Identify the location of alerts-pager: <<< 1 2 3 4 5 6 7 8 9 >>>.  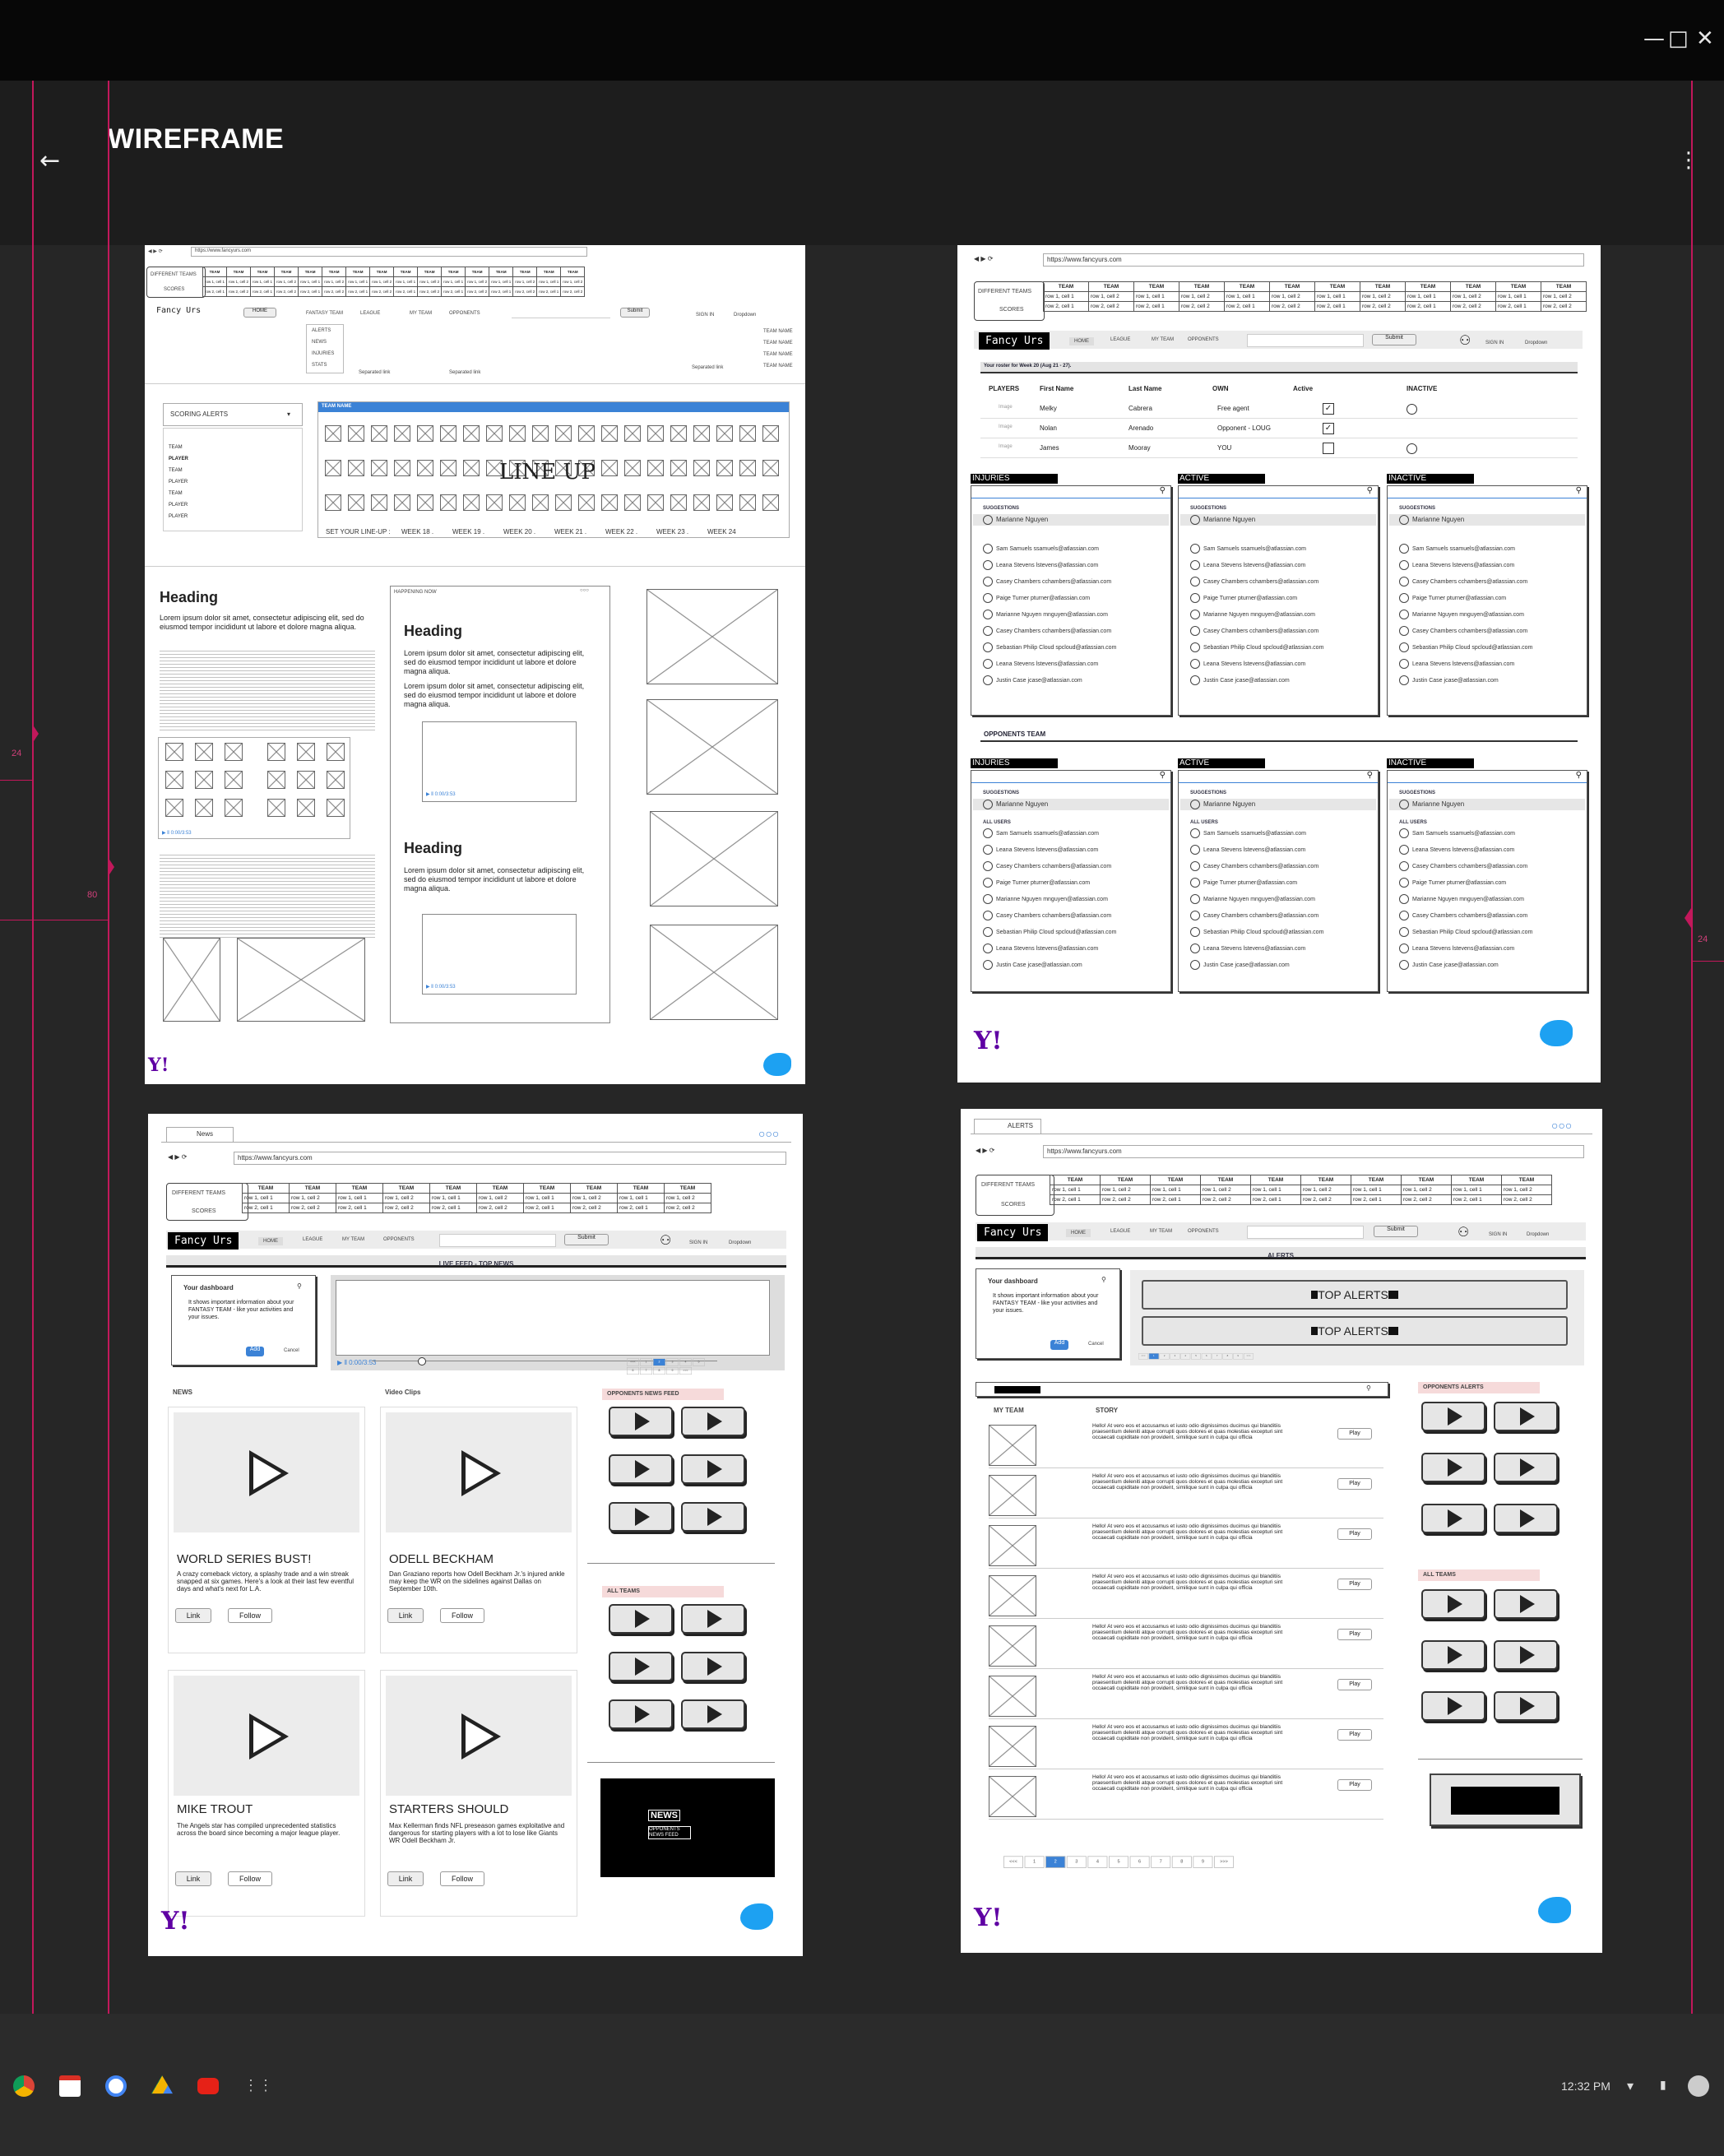
(1196, 1356).